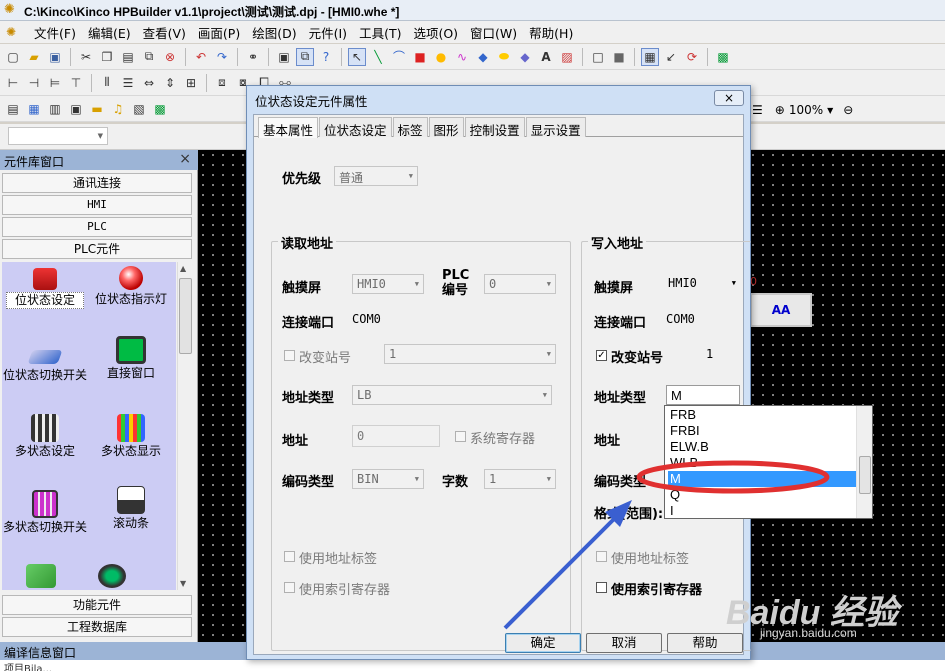 The image size is (945, 671). Describe the element at coordinates (452, 395) in the screenshot. I see `read-addr-type-select: LB ▼` at that location.